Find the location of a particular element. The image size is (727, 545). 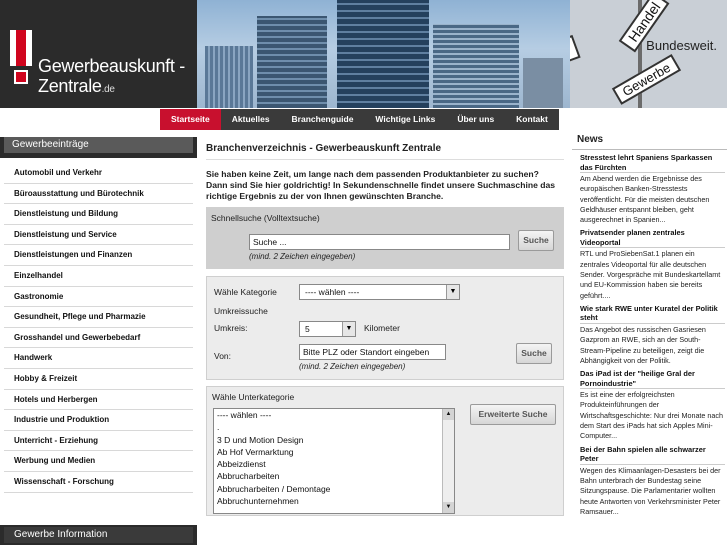

news-title: News is located at coordinates (590, 139).